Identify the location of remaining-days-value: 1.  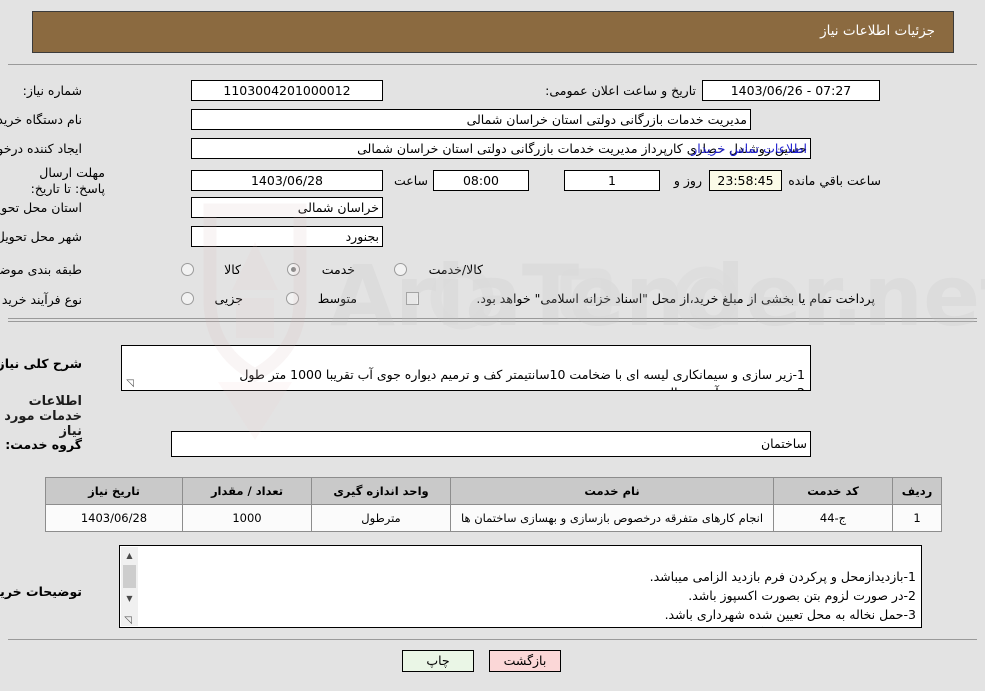
(612, 180).